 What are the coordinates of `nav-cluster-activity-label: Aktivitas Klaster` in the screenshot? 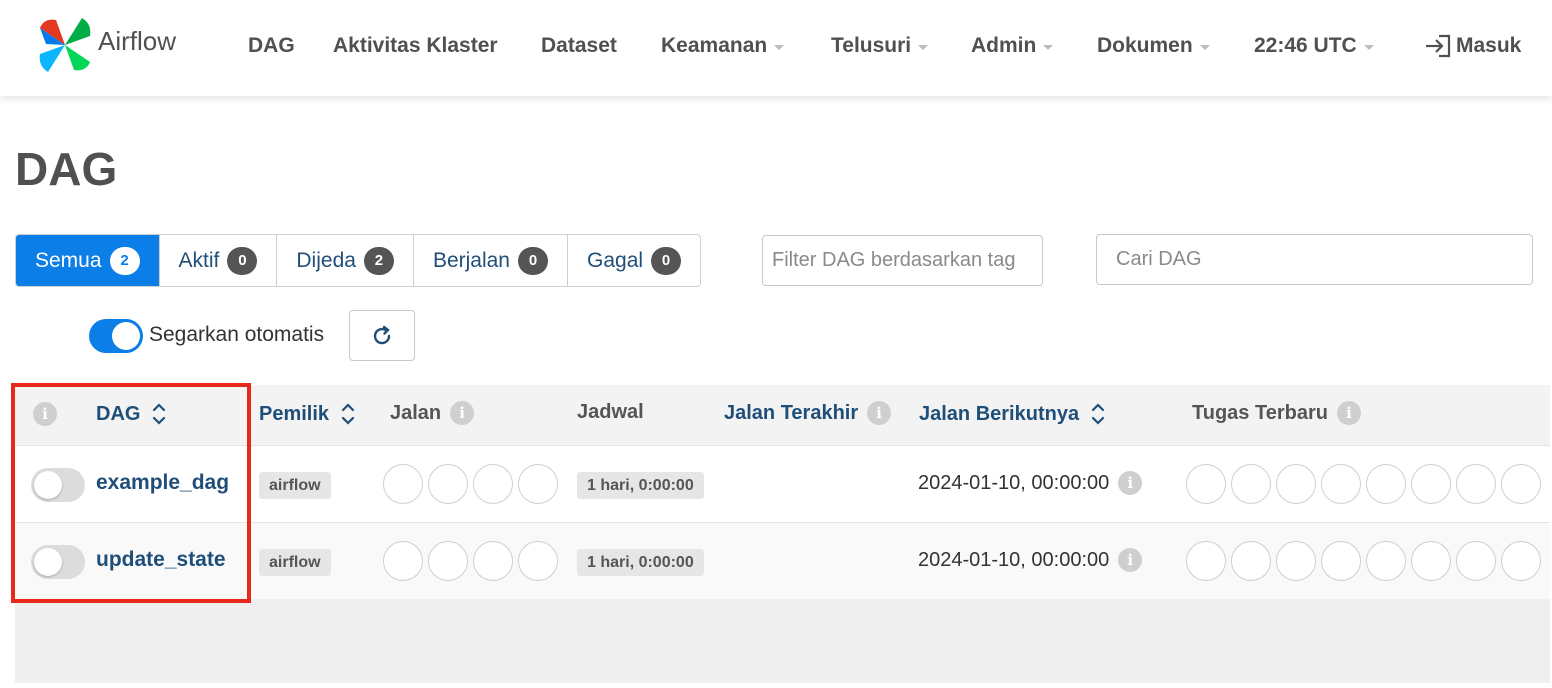 It's located at (415, 45).